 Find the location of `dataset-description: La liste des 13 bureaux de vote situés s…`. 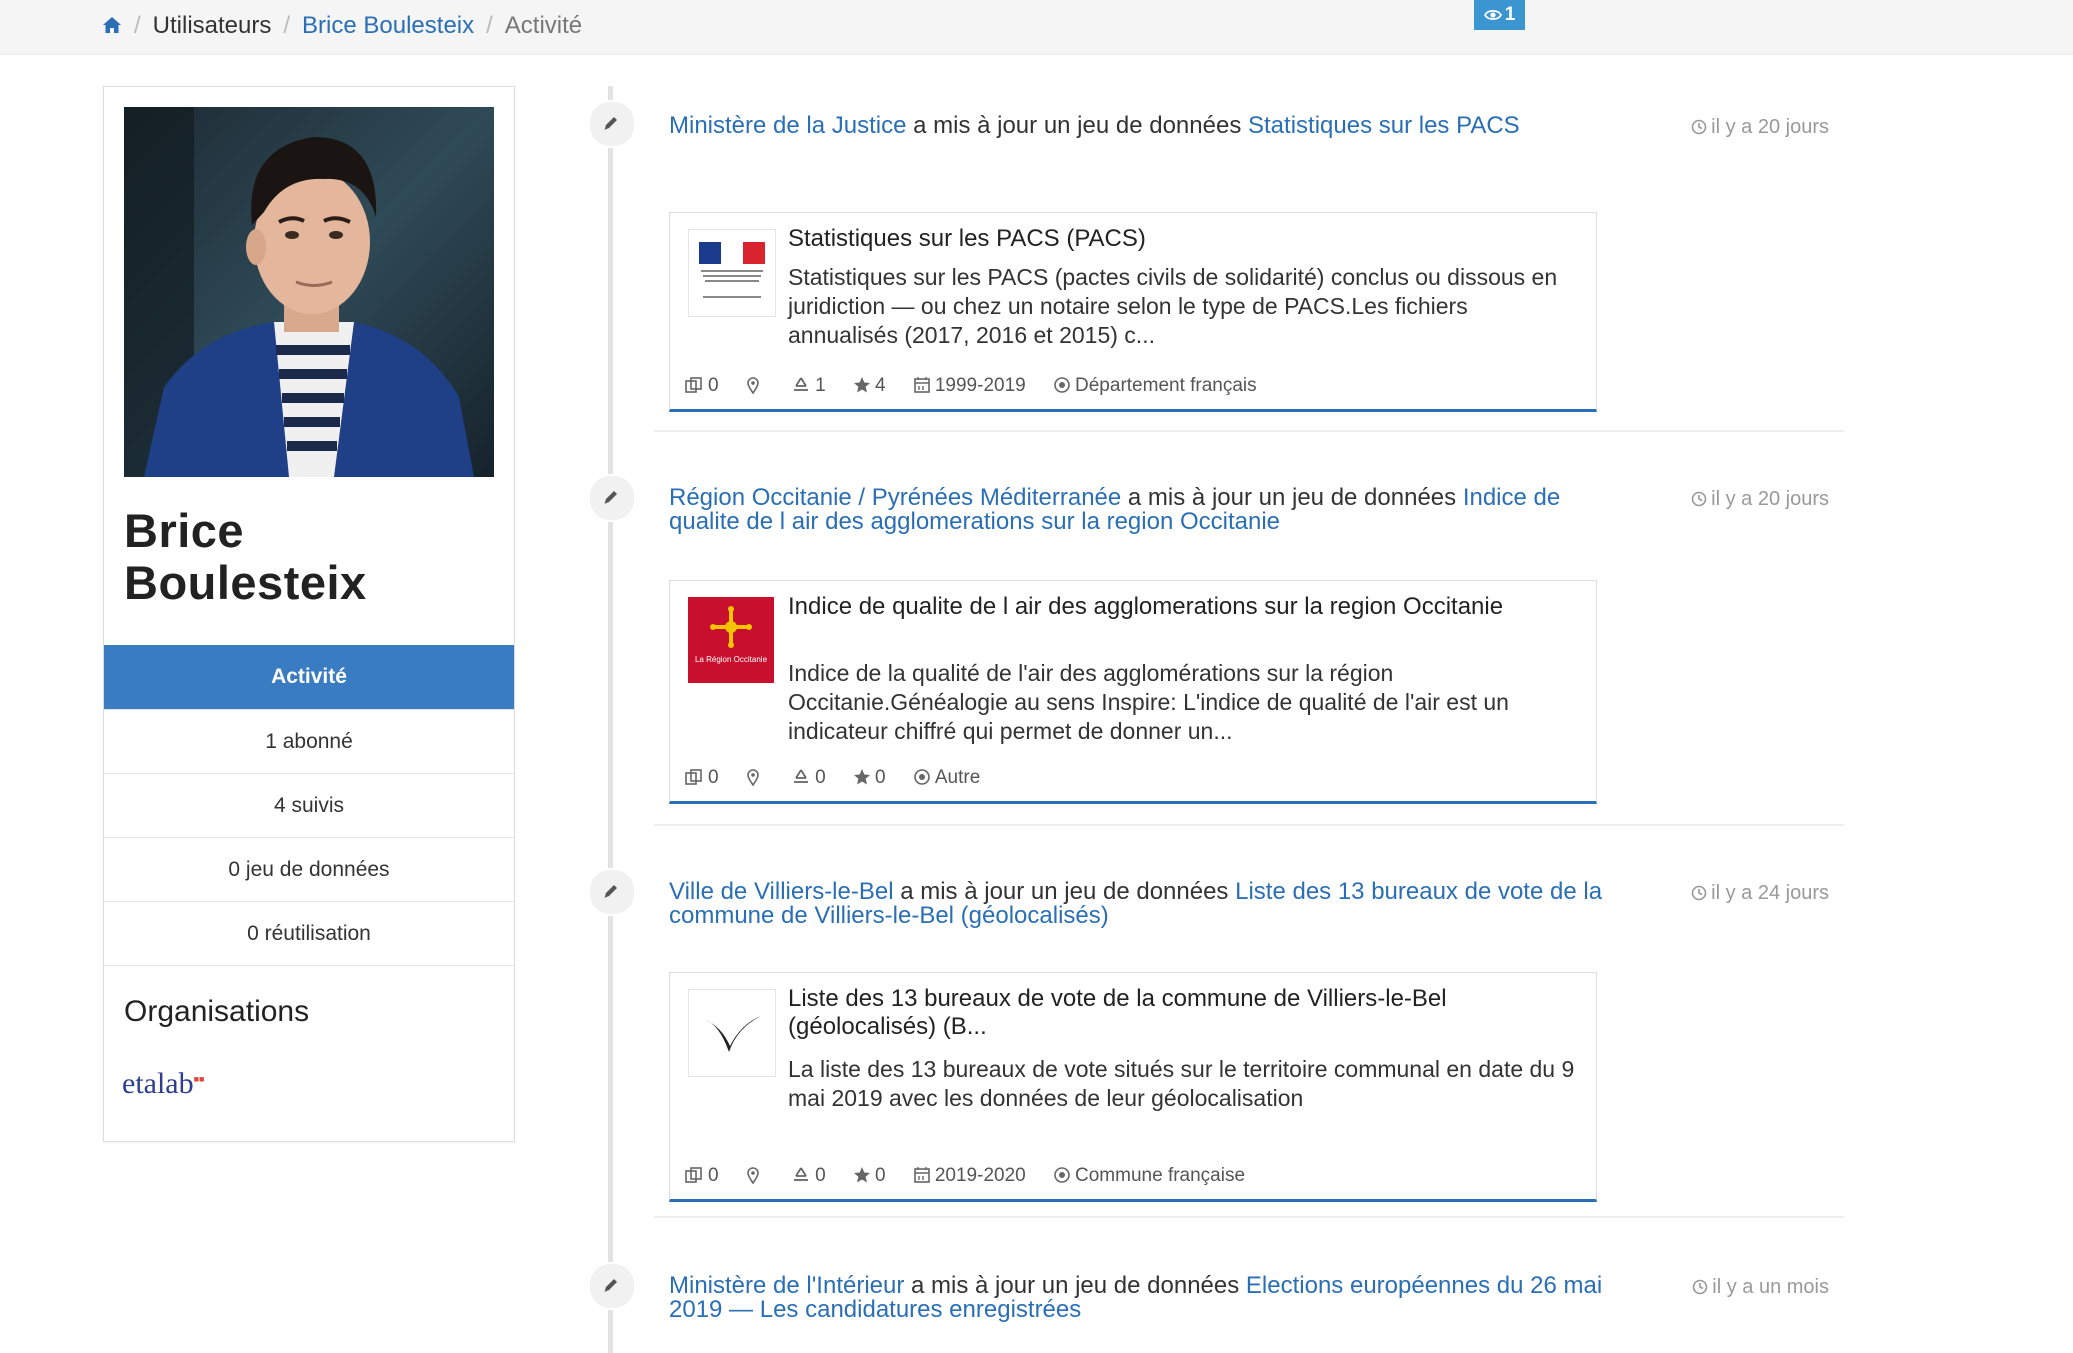

dataset-description: La liste des 13 bureaux de vote situés s… is located at coordinates (1181, 1083).